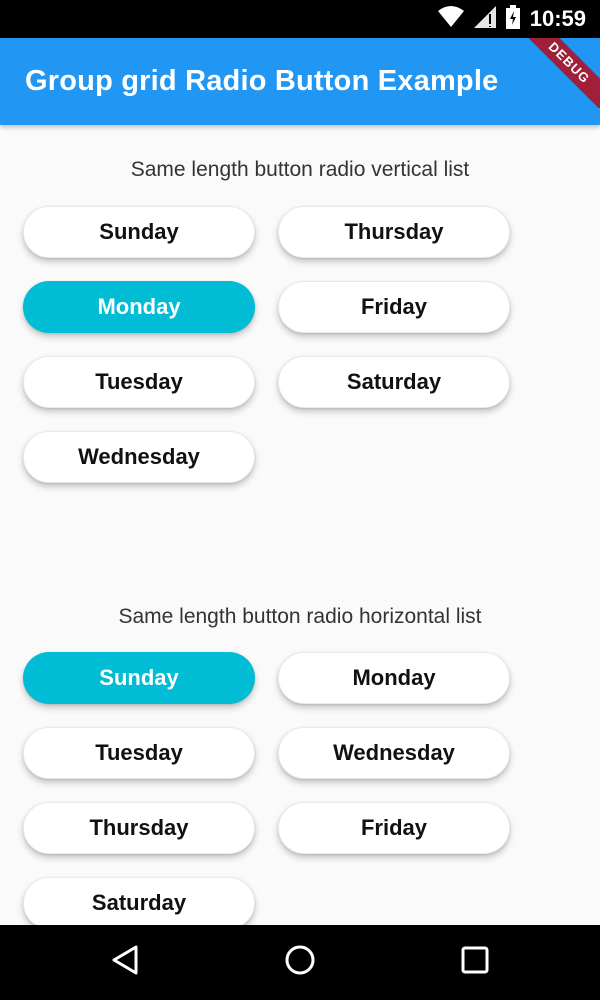 This screenshot has width=600, height=1000. Describe the element at coordinates (300, 19) in the screenshot. I see `status-bar: 10:59` at that location.